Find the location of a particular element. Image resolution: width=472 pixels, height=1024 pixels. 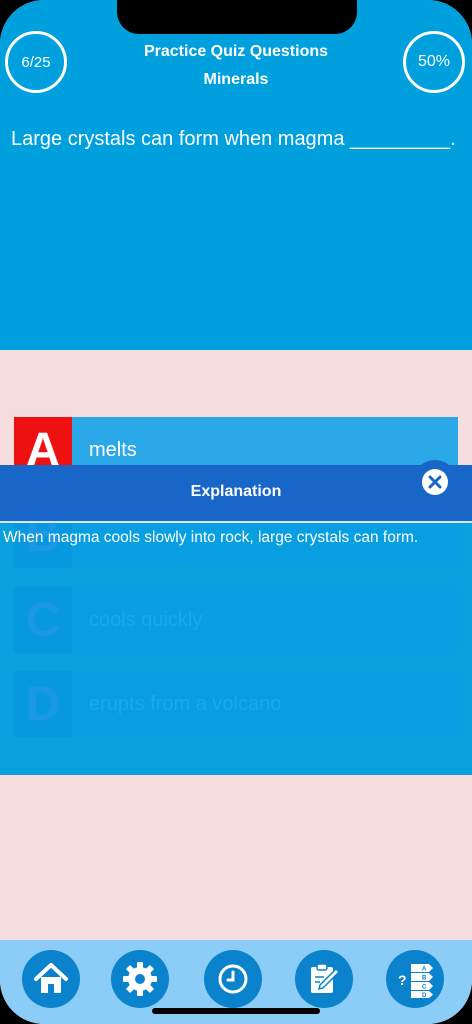

quiz-list-button: ? A B C D is located at coordinates (415, 979).